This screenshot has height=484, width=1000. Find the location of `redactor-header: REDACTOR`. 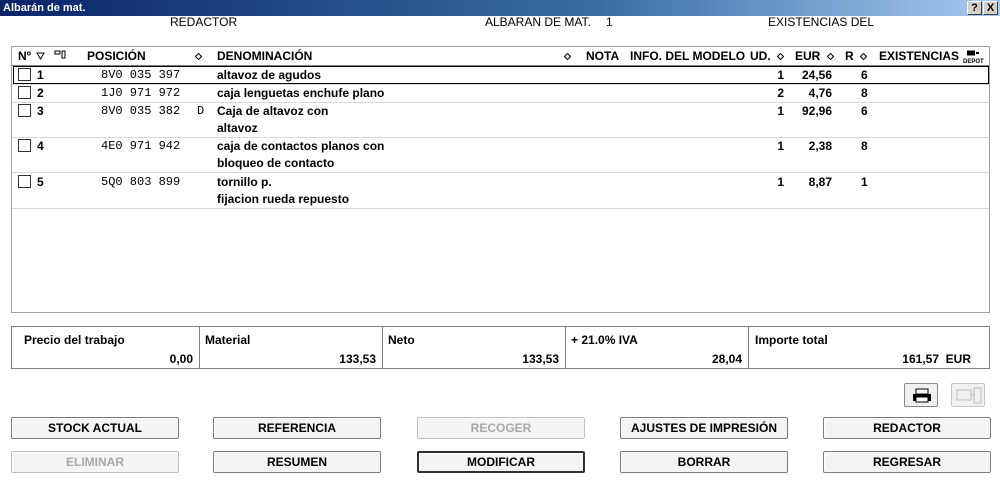

redactor-header: REDACTOR is located at coordinates (204, 22).